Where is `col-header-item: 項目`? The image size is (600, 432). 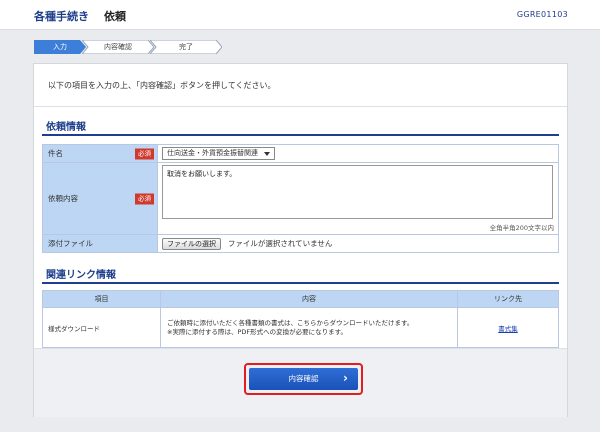
col-header-item: 項目 is located at coordinates (101, 299).